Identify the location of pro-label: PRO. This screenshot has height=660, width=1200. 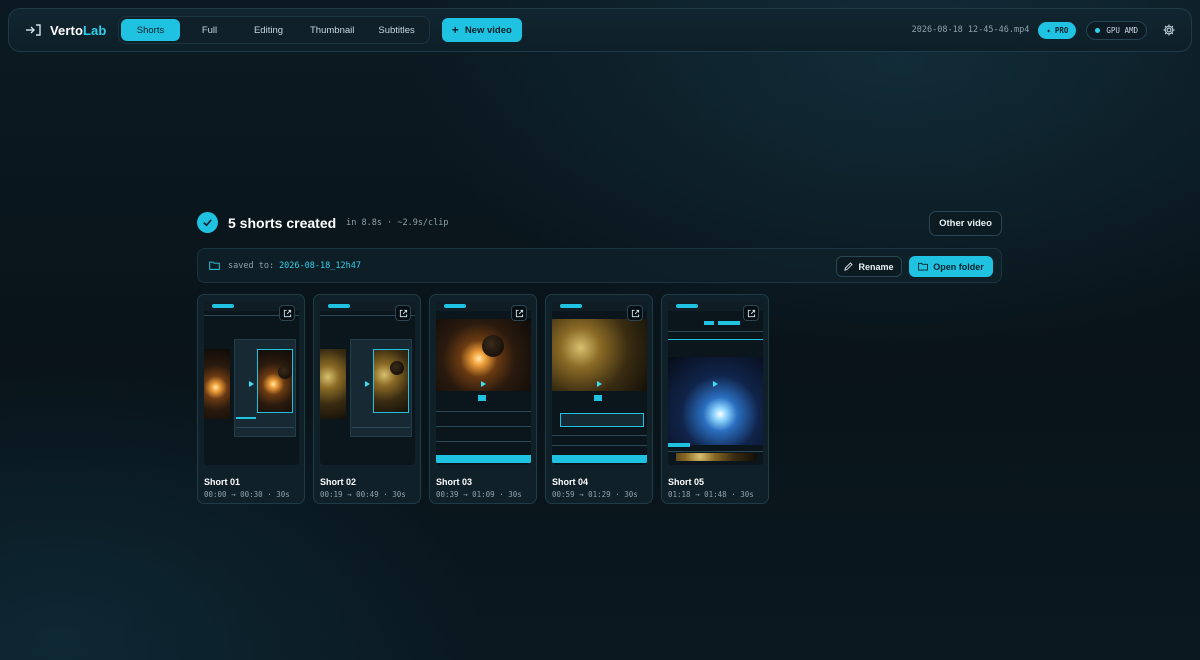
(1061, 30).